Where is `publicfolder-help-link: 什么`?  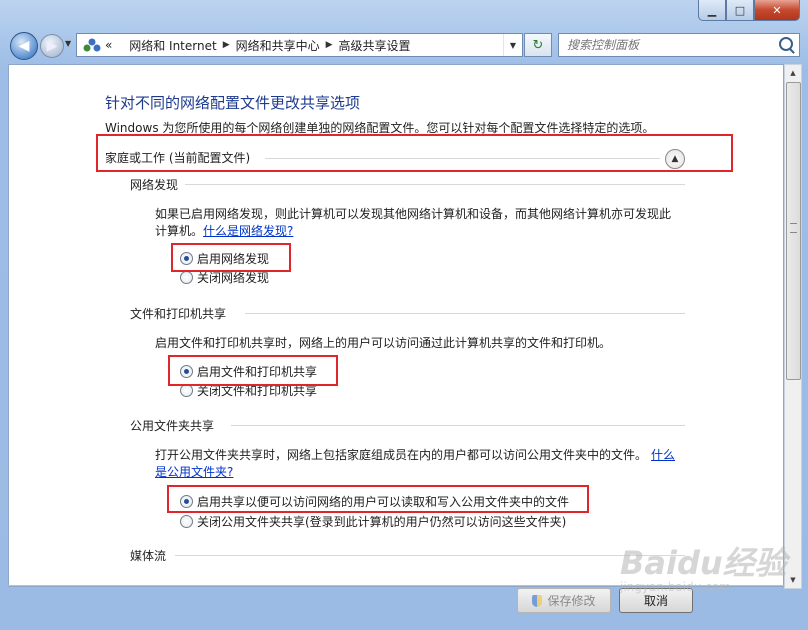 publicfolder-help-link: 什么 is located at coordinates (663, 455).